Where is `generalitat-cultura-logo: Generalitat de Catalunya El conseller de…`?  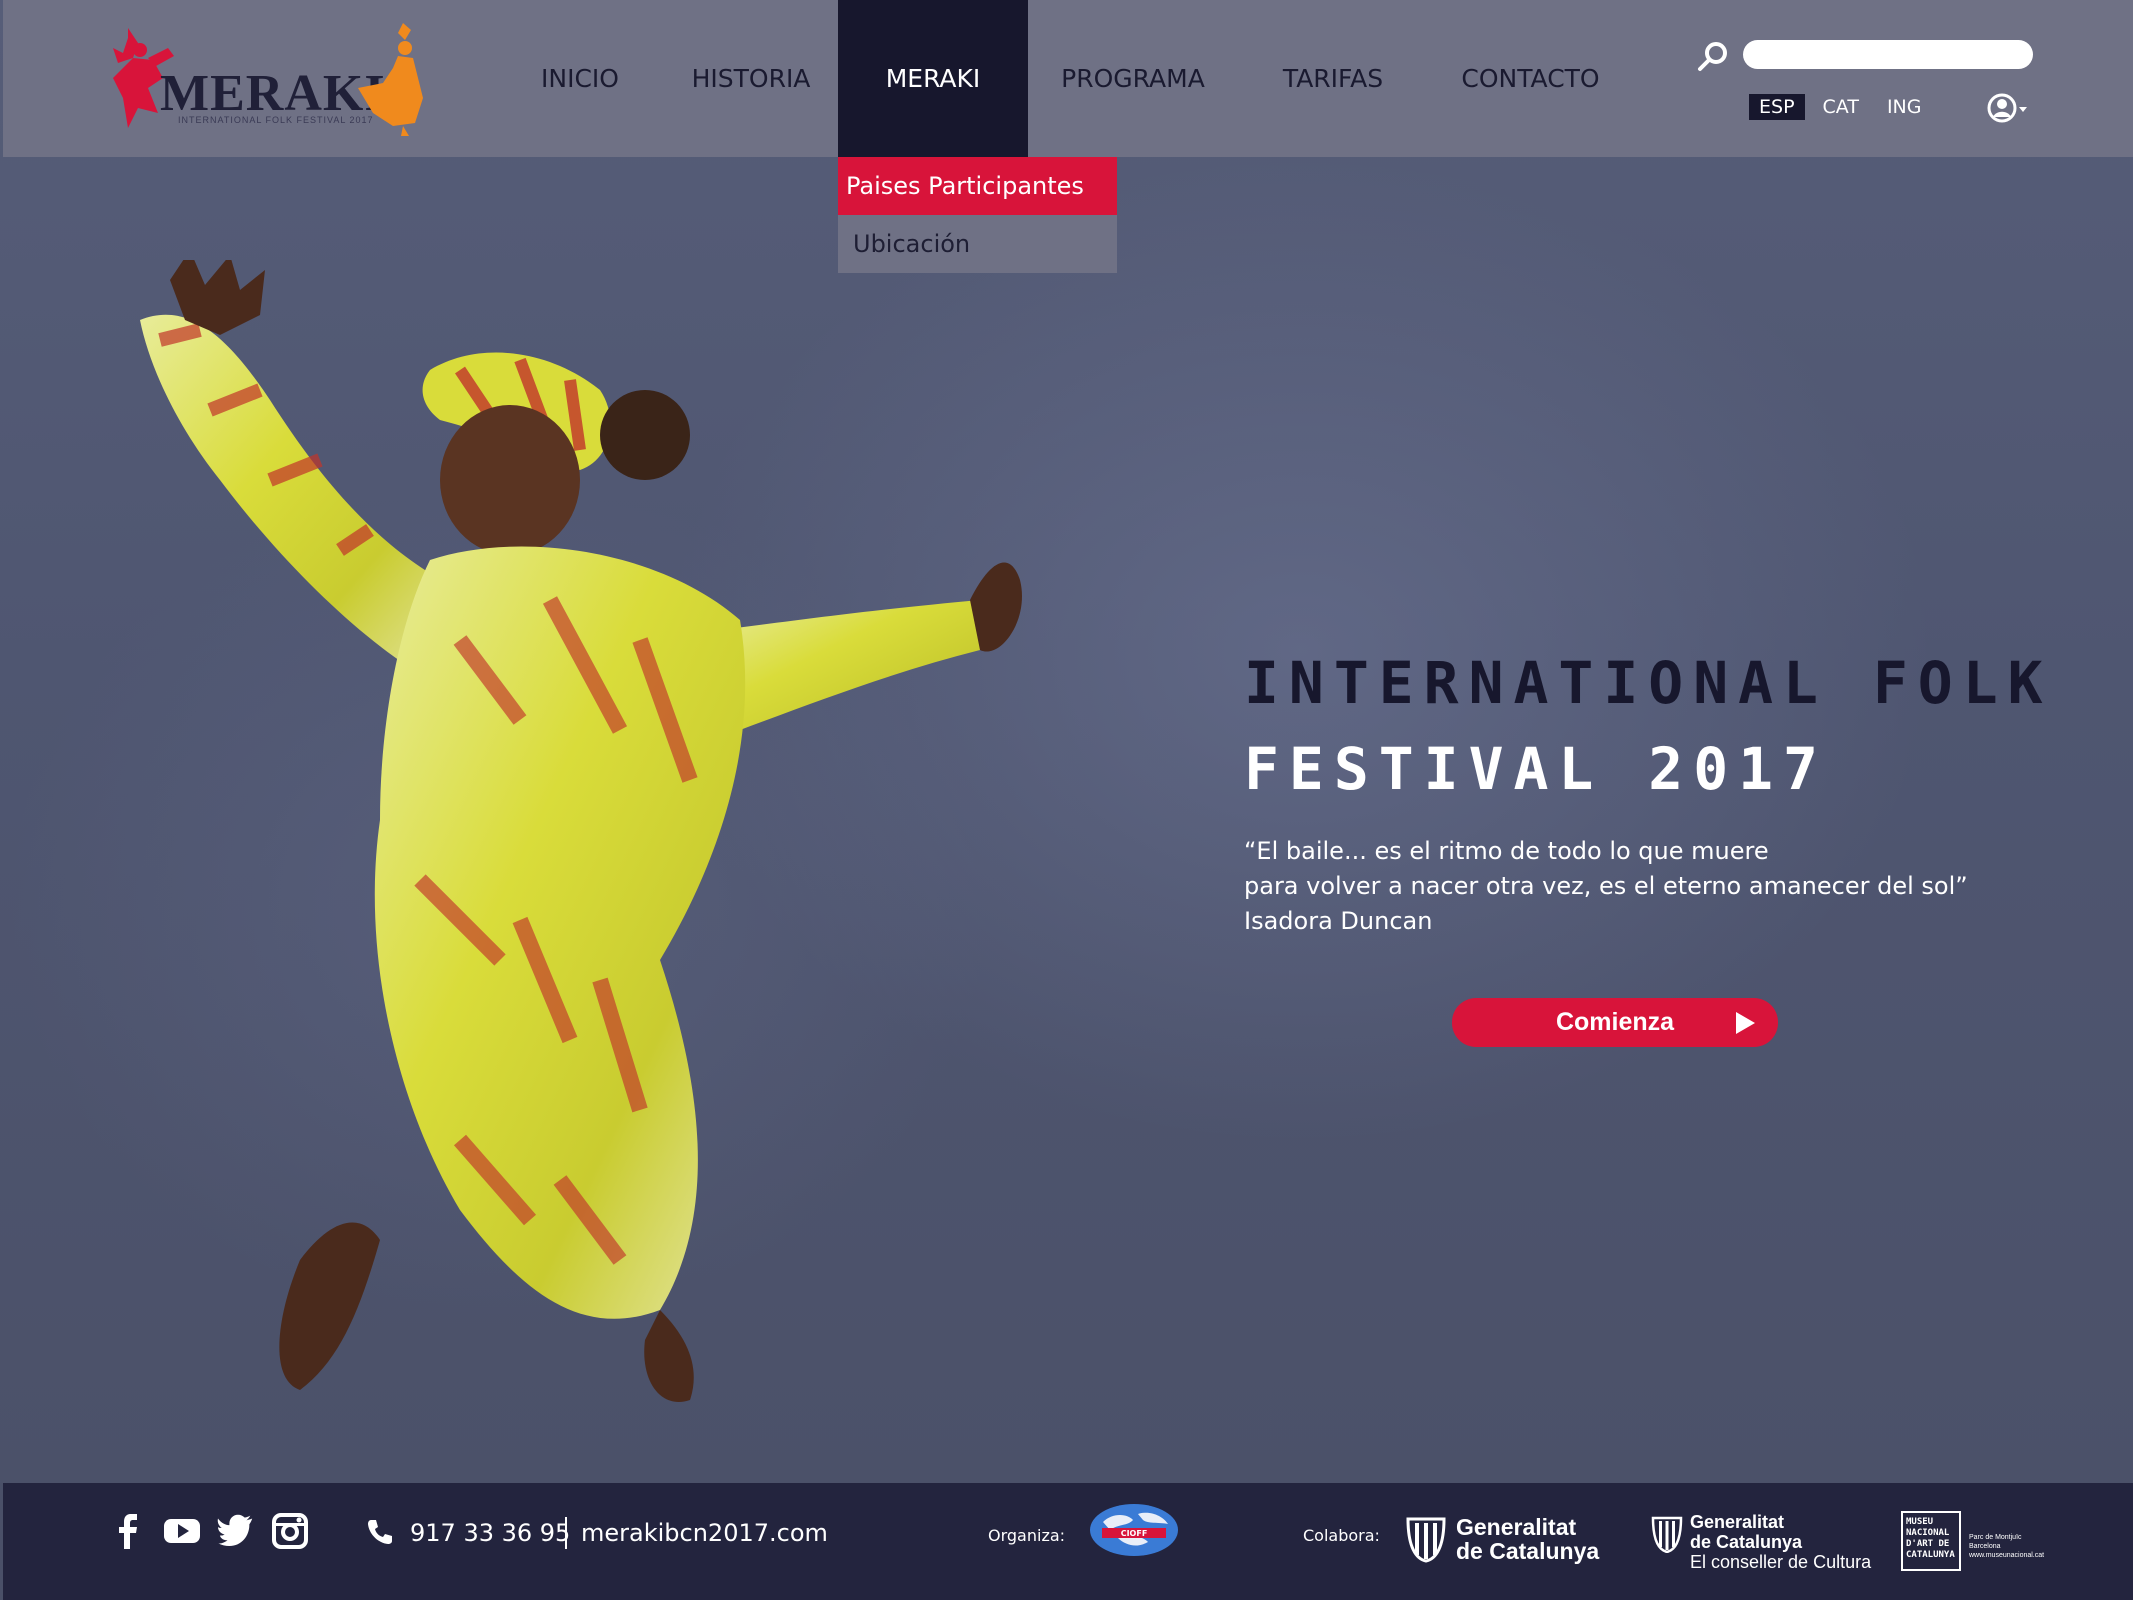
generalitat-cultura-logo: Generalitat de Catalunya El conseller de… is located at coordinates (1771, 1543).